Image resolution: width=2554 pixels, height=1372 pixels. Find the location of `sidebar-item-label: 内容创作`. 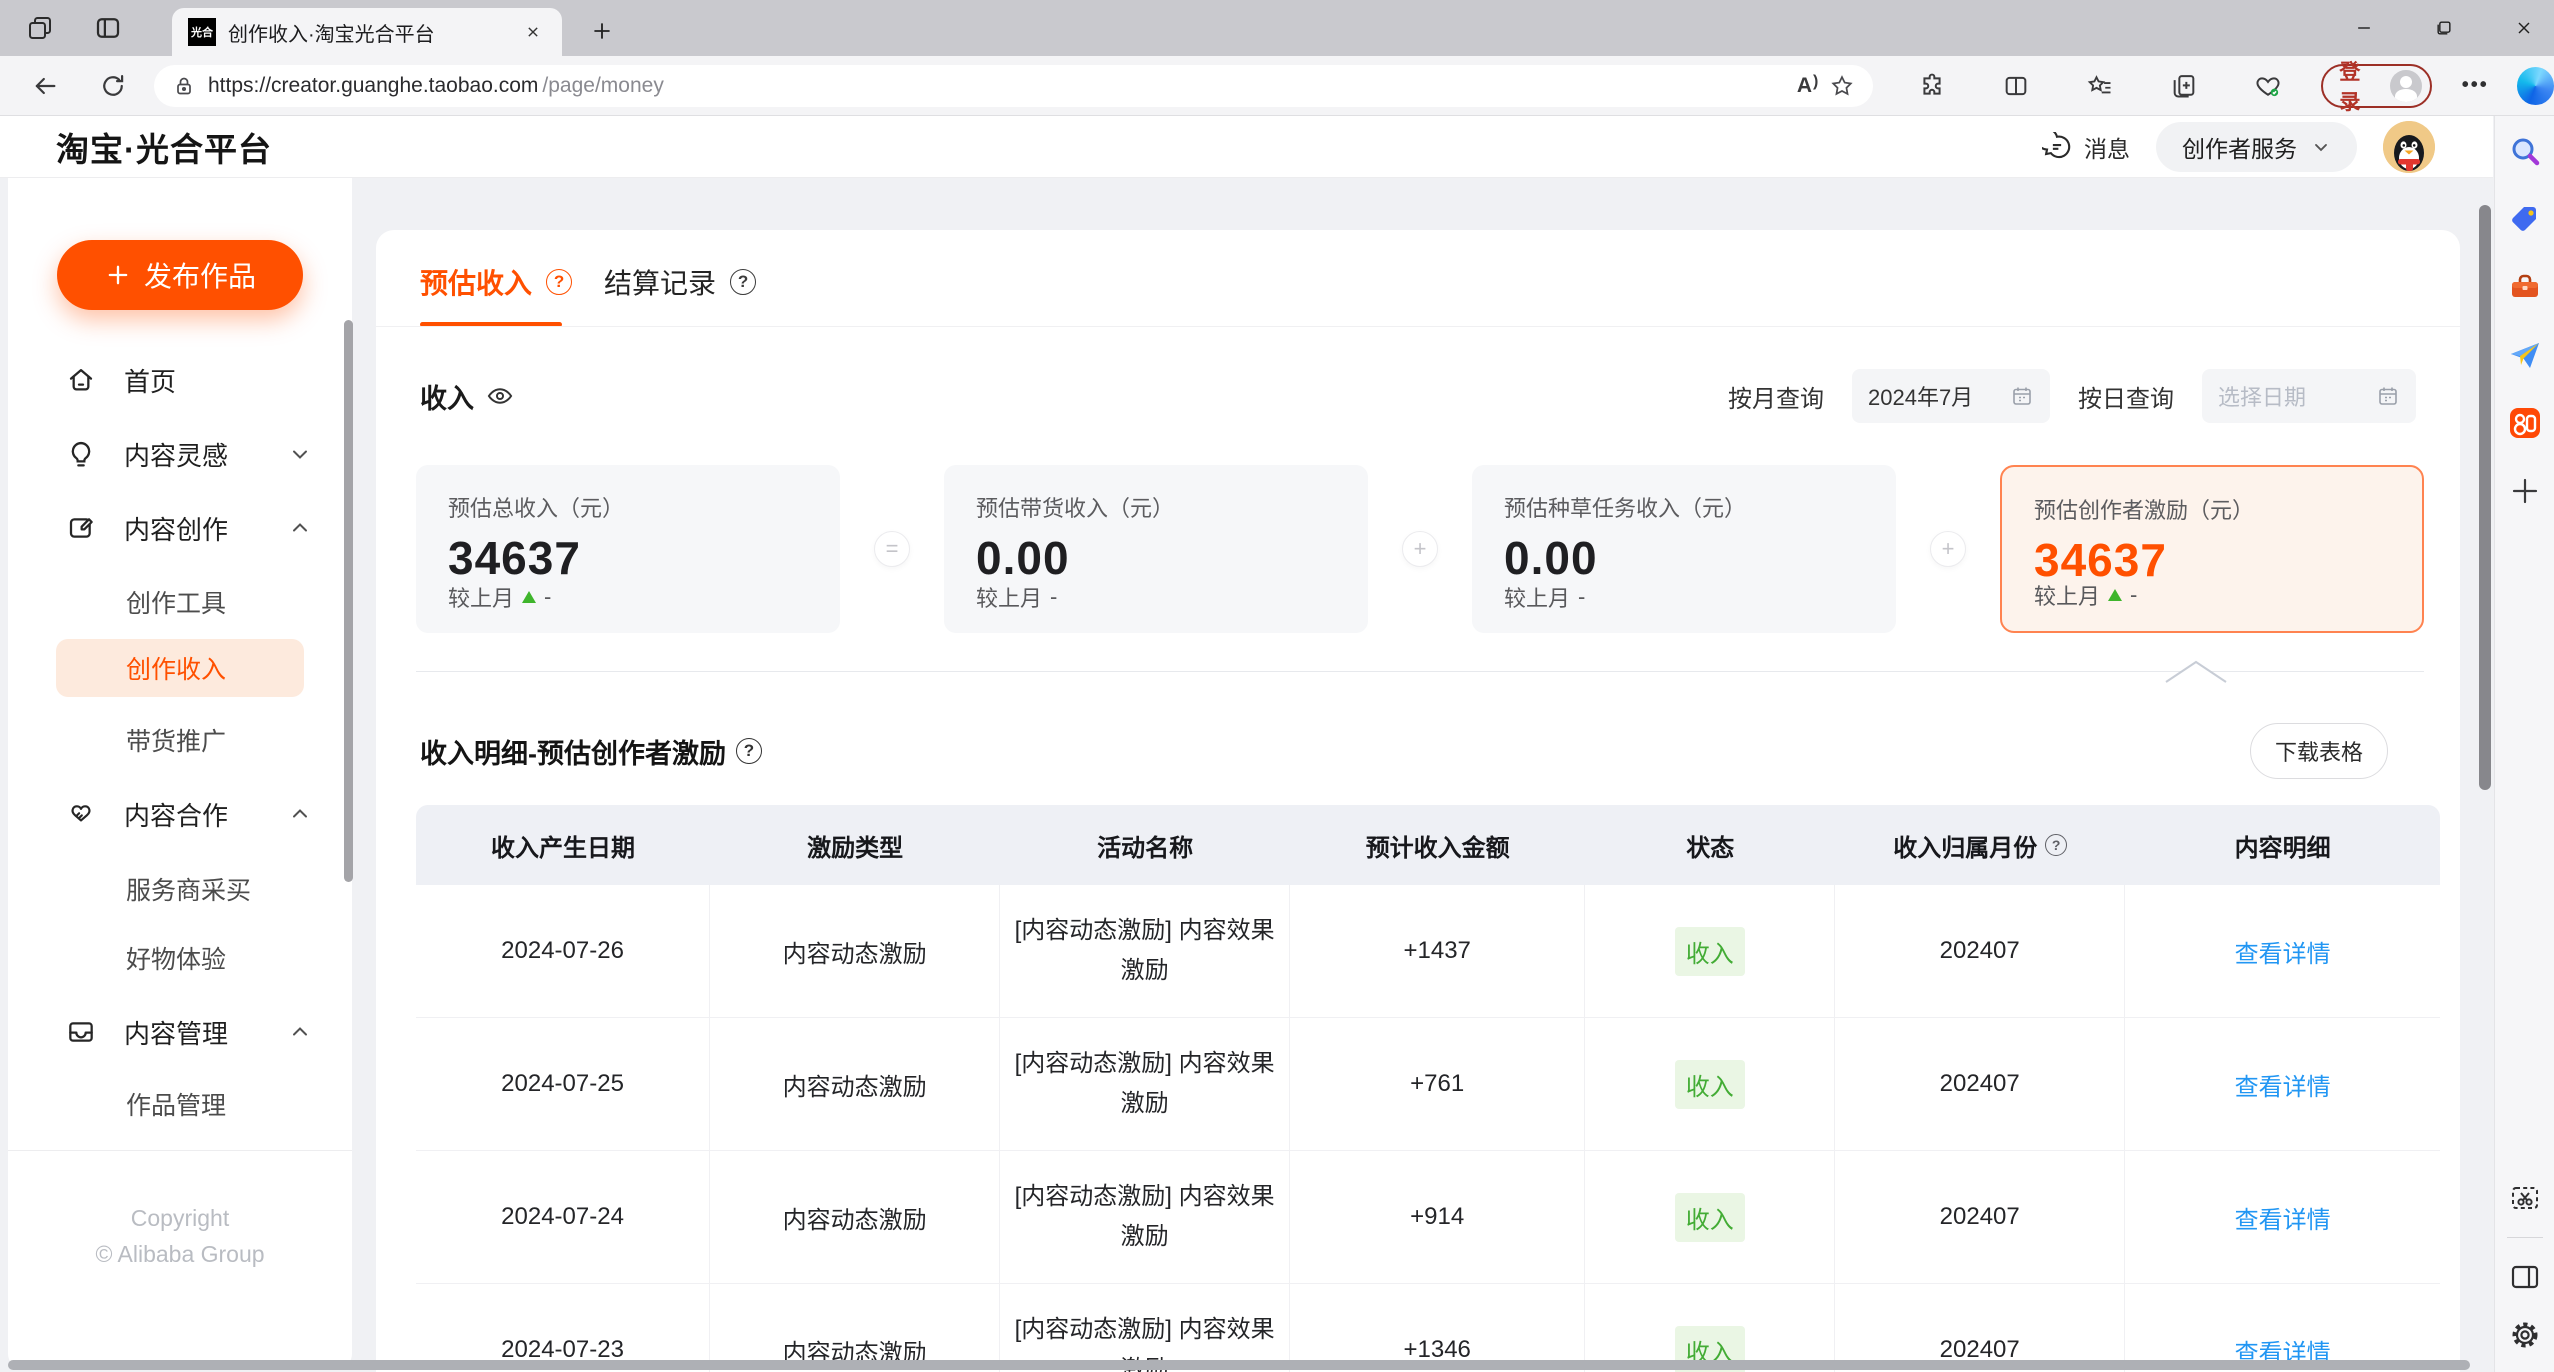

sidebar-item-label: 内容创作 is located at coordinates (176, 529).